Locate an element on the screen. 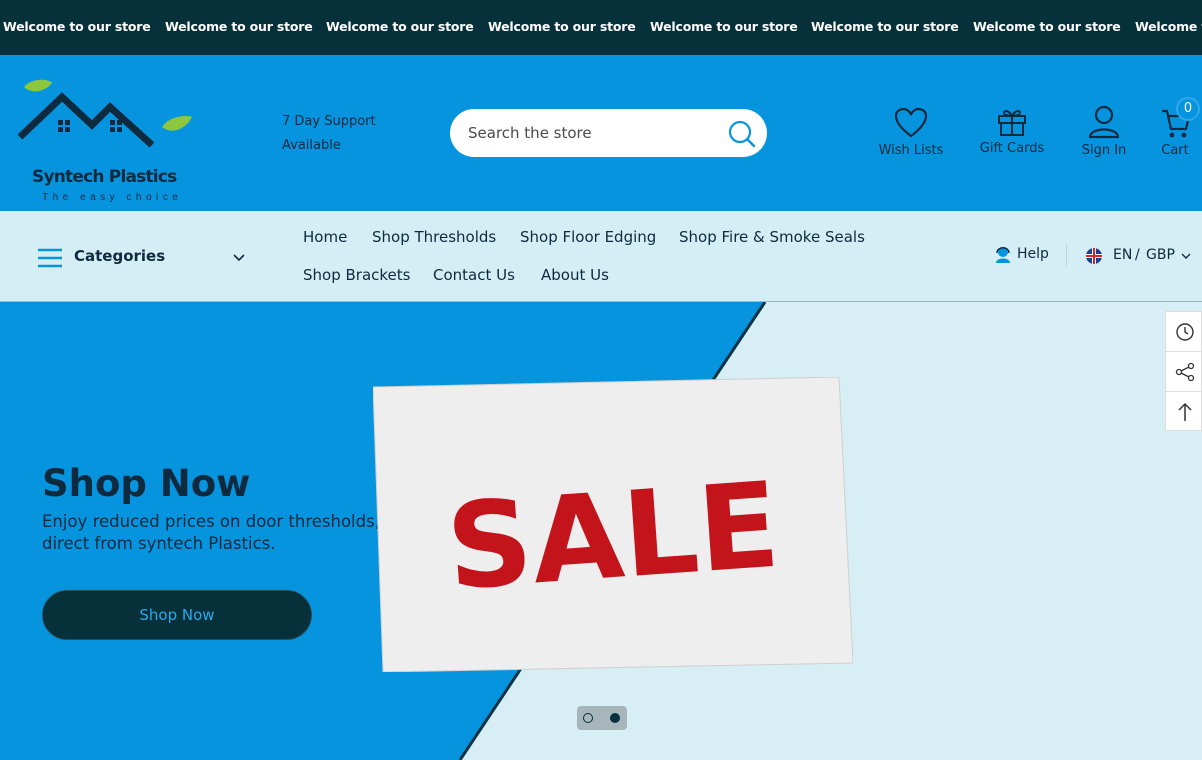  language-code: EN is located at coordinates (1123, 255).